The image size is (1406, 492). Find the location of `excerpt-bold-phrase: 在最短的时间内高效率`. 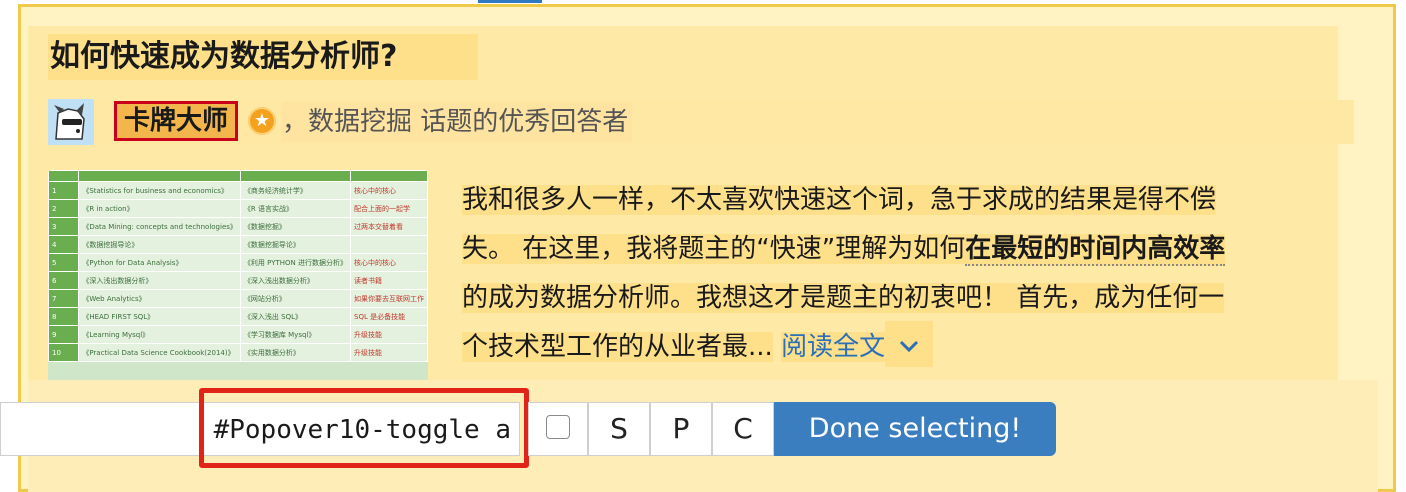

excerpt-bold-phrase: 在最短的时间内高效率 is located at coordinates (1095, 250).